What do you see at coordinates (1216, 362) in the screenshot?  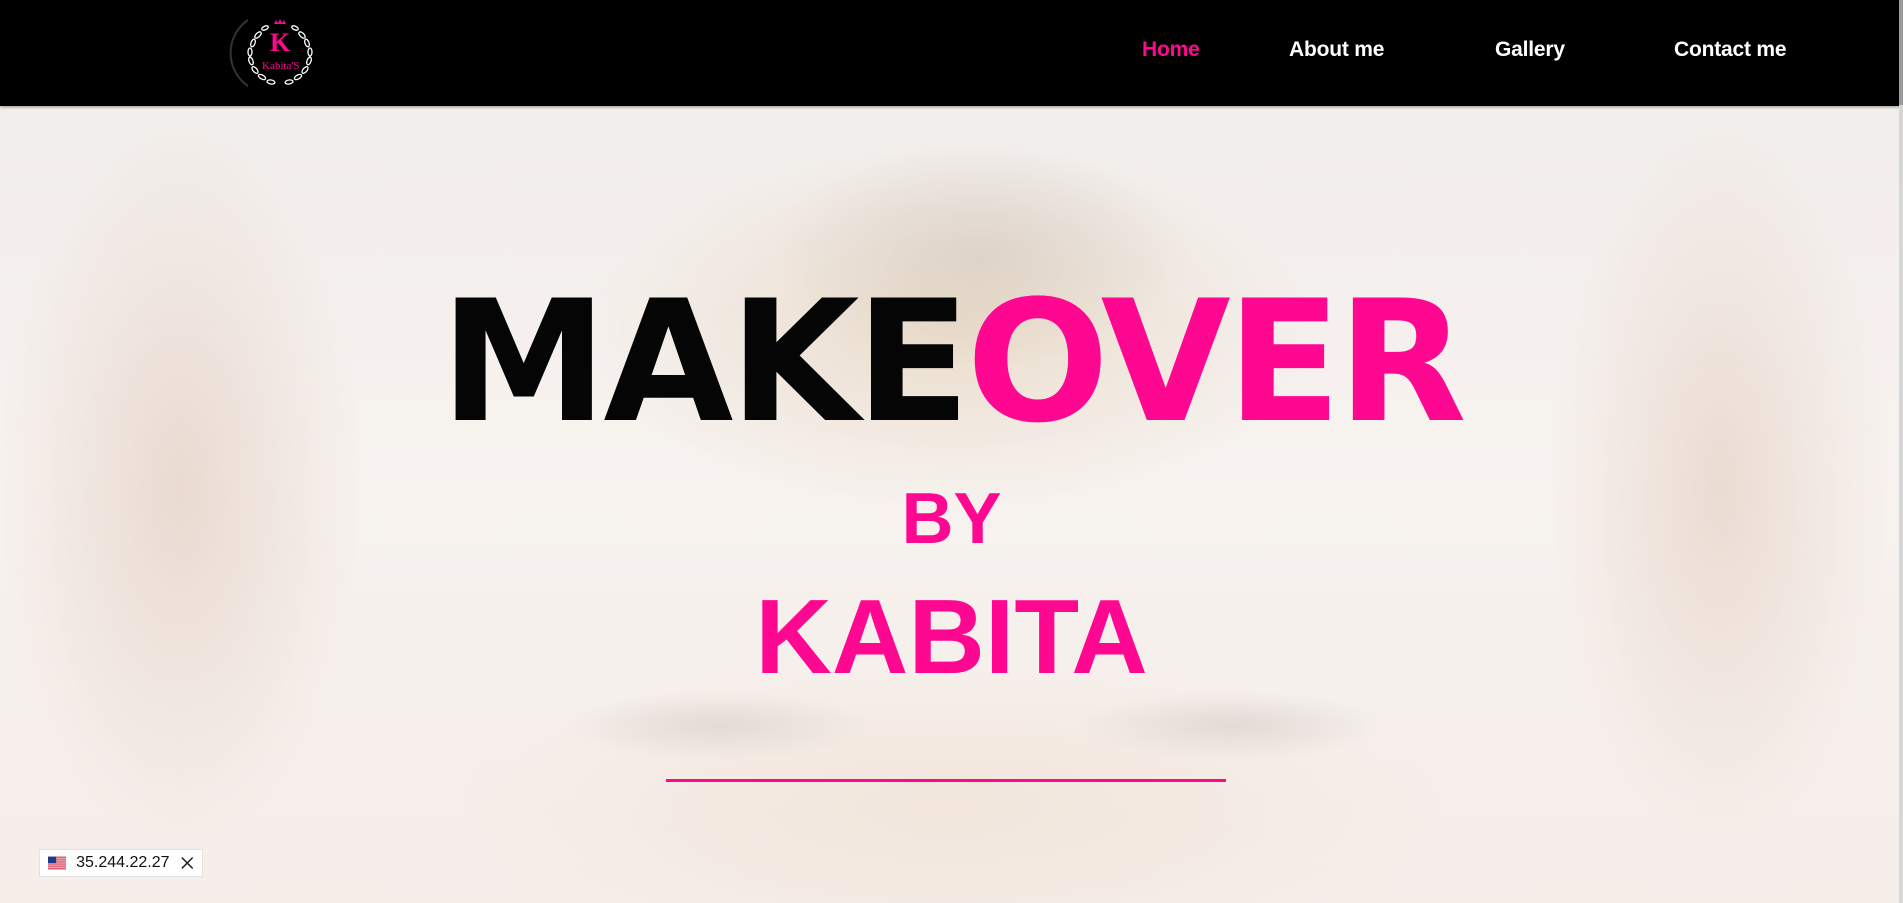 I see `hero-title-over: OVER` at bounding box center [1216, 362].